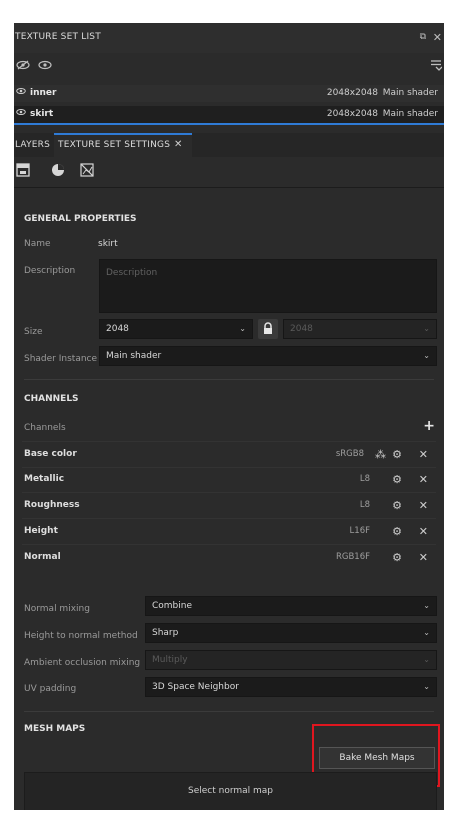  What do you see at coordinates (52, 505) in the screenshot?
I see `channel-name: Roughness` at bounding box center [52, 505].